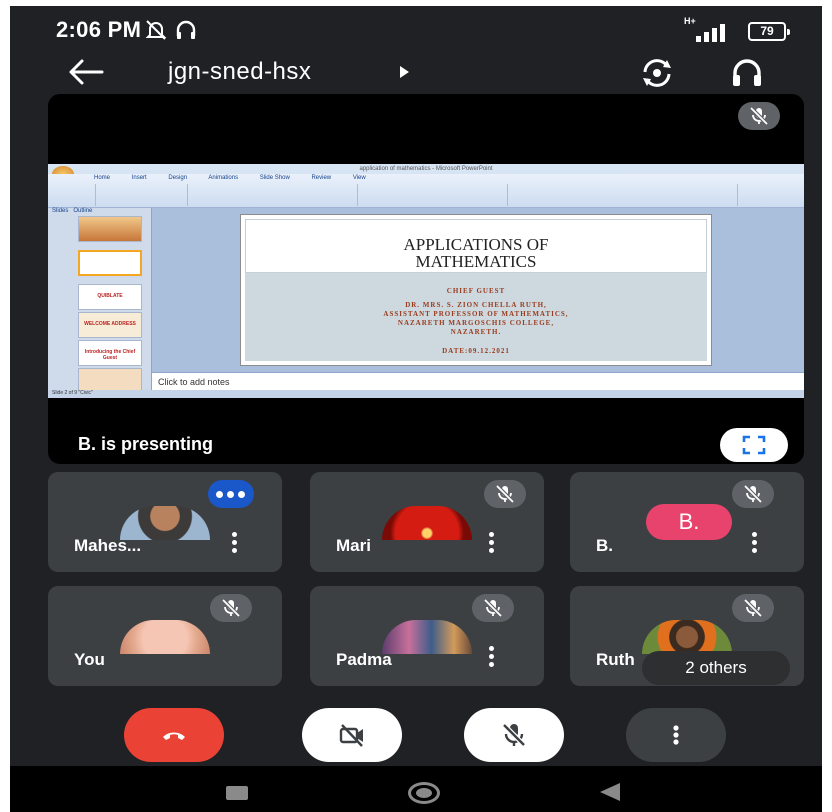 The image size is (832, 812). What do you see at coordinates (156, 30) in the screenshot?
I see `notification-off-icon` at bounding box center [156, 30].